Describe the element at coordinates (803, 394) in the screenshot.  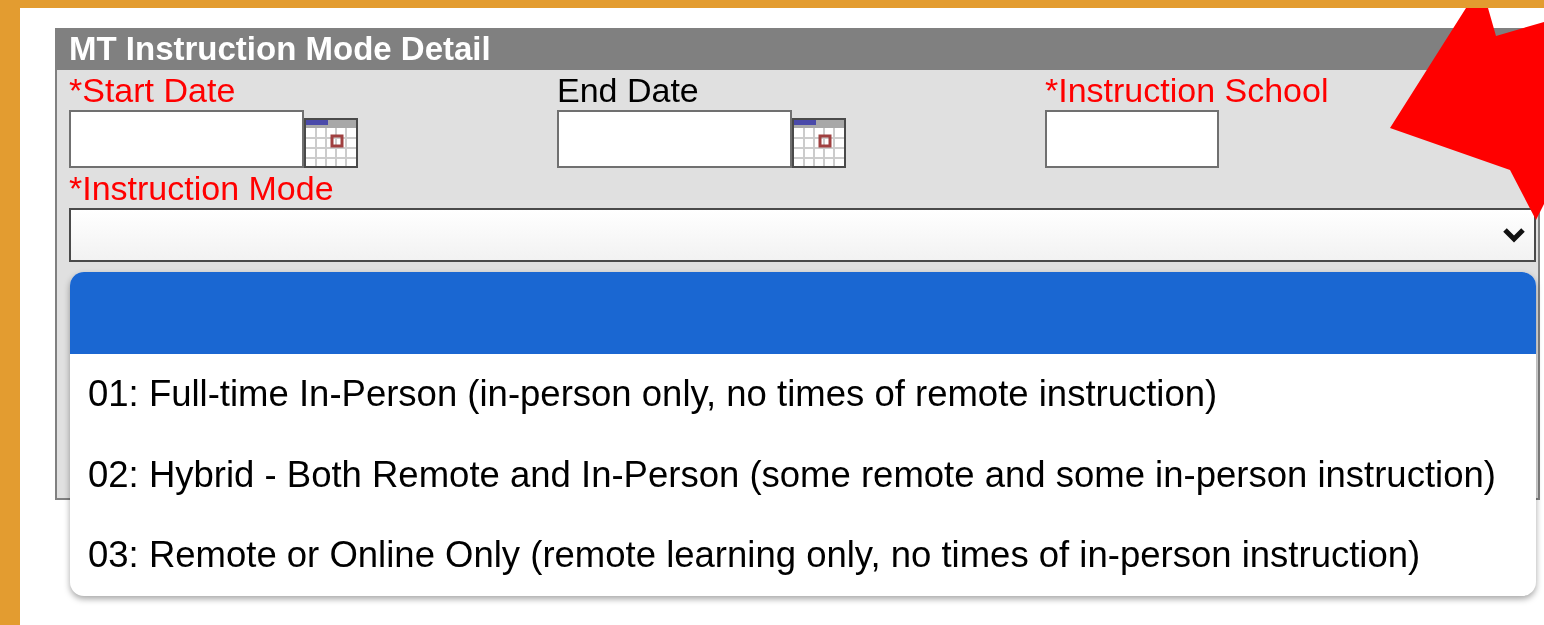
I see `dropdown-option: 01: Full-time In-Person (in-person only, no times of remote instruction)` at that location.